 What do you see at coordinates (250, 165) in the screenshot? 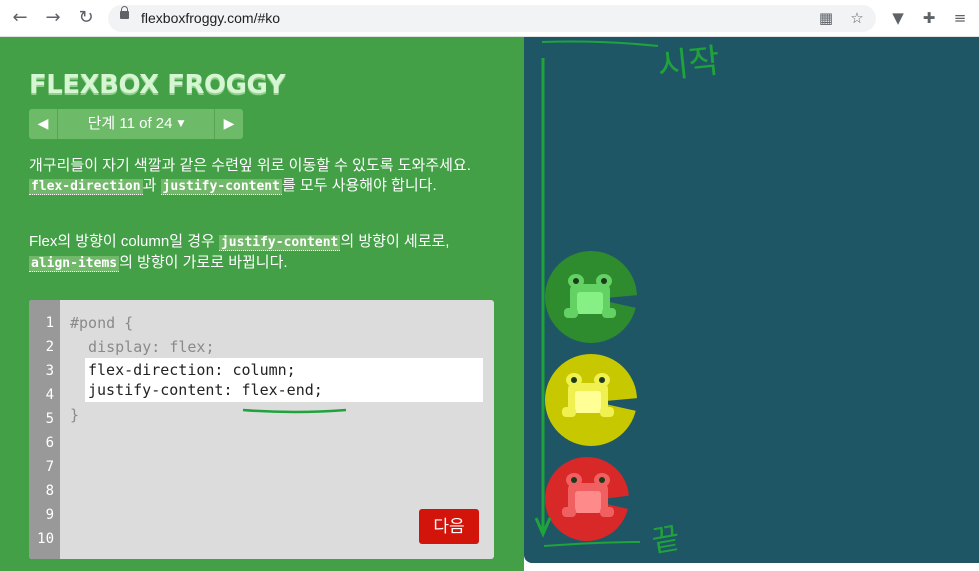
I see `instruction-text: 개구리들이 자기 색깔과 같은 수련잎 위로 이동할 수 있도록 도와주세요.` at bounding box center [250, 165].